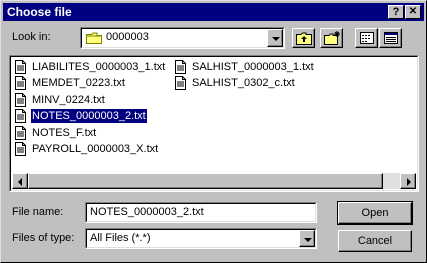 The width and height of the screenshot is (427, 263). I want to click on scroll-right-button, so click(408, 181).